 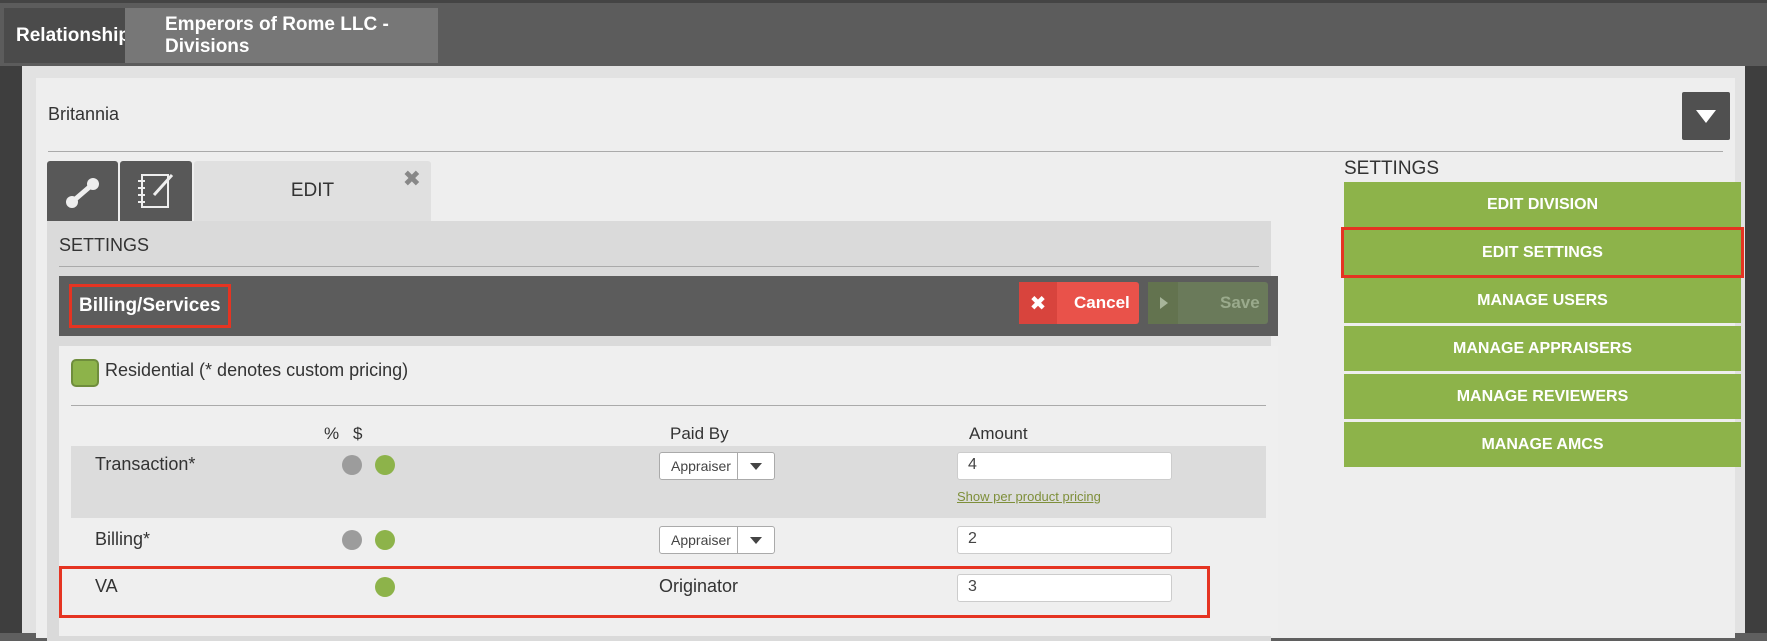 What do you see at coordinates (1064, 466) in the screenshot?
I see `amount-input: 4` at bounding box center [1064, 466].